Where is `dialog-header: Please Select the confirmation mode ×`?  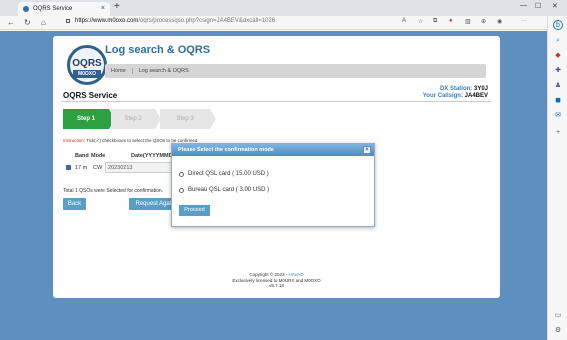
dialog-header: Please Select the confirmation mode × is located at coordinates (273, 150).